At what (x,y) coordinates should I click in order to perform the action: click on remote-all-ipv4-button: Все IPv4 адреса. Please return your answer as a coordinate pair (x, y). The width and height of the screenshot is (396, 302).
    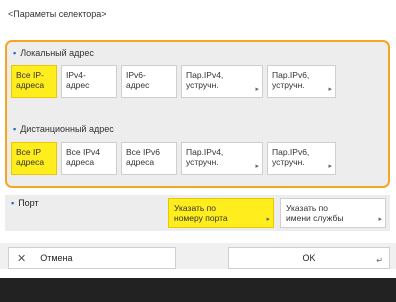
    Looking at the image, I should click on (89, 158).